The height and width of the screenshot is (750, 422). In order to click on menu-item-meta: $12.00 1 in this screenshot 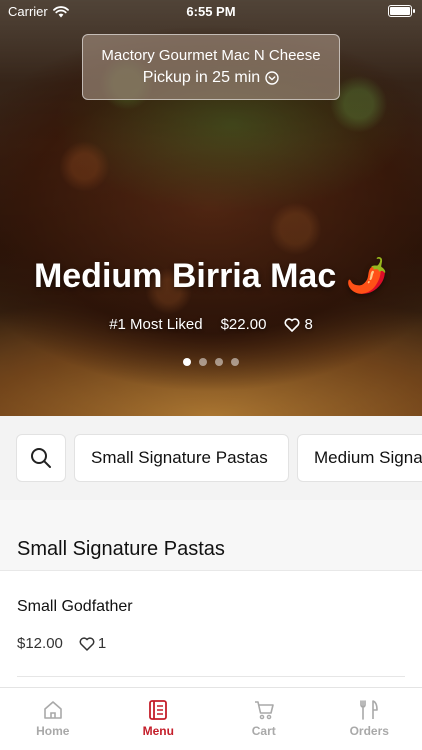, I will do `click(61, 643)`.